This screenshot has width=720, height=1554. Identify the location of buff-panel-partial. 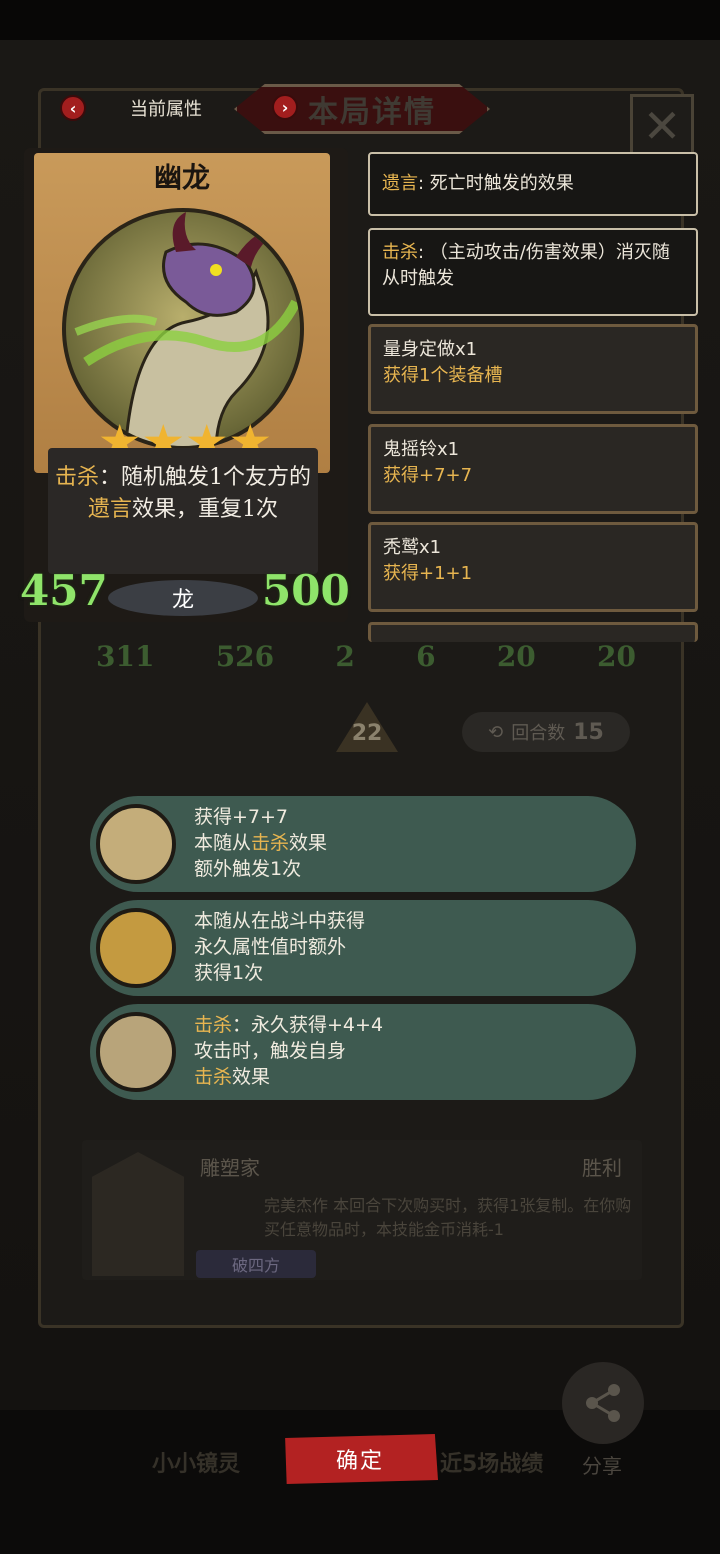
(533, 632).